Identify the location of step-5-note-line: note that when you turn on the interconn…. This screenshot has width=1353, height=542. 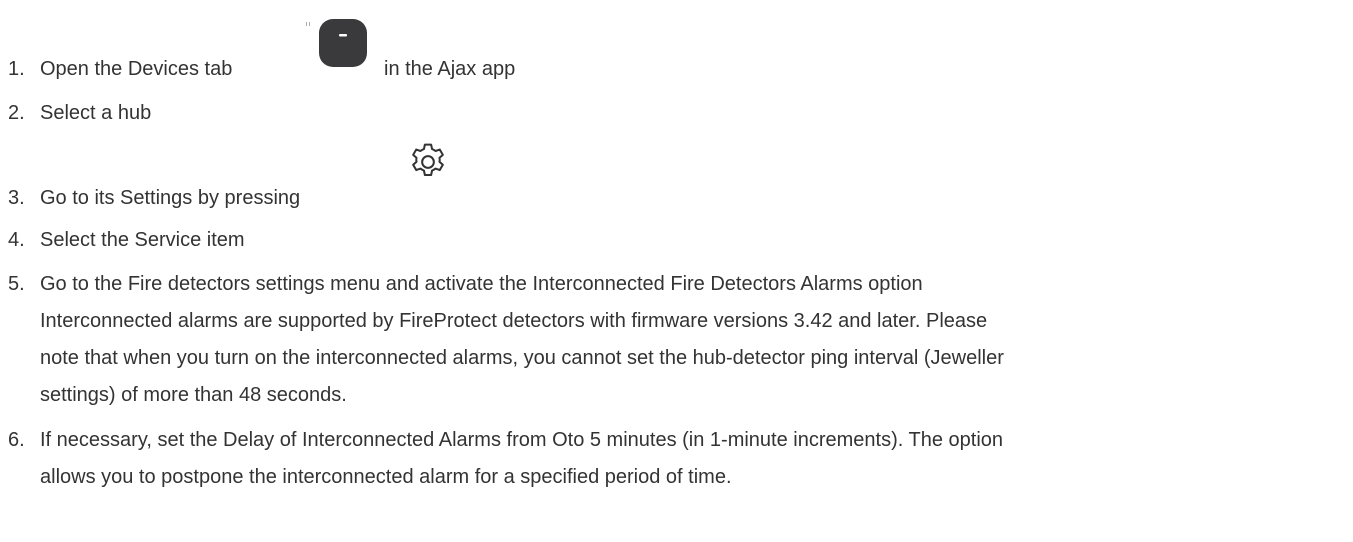
(522, 358).